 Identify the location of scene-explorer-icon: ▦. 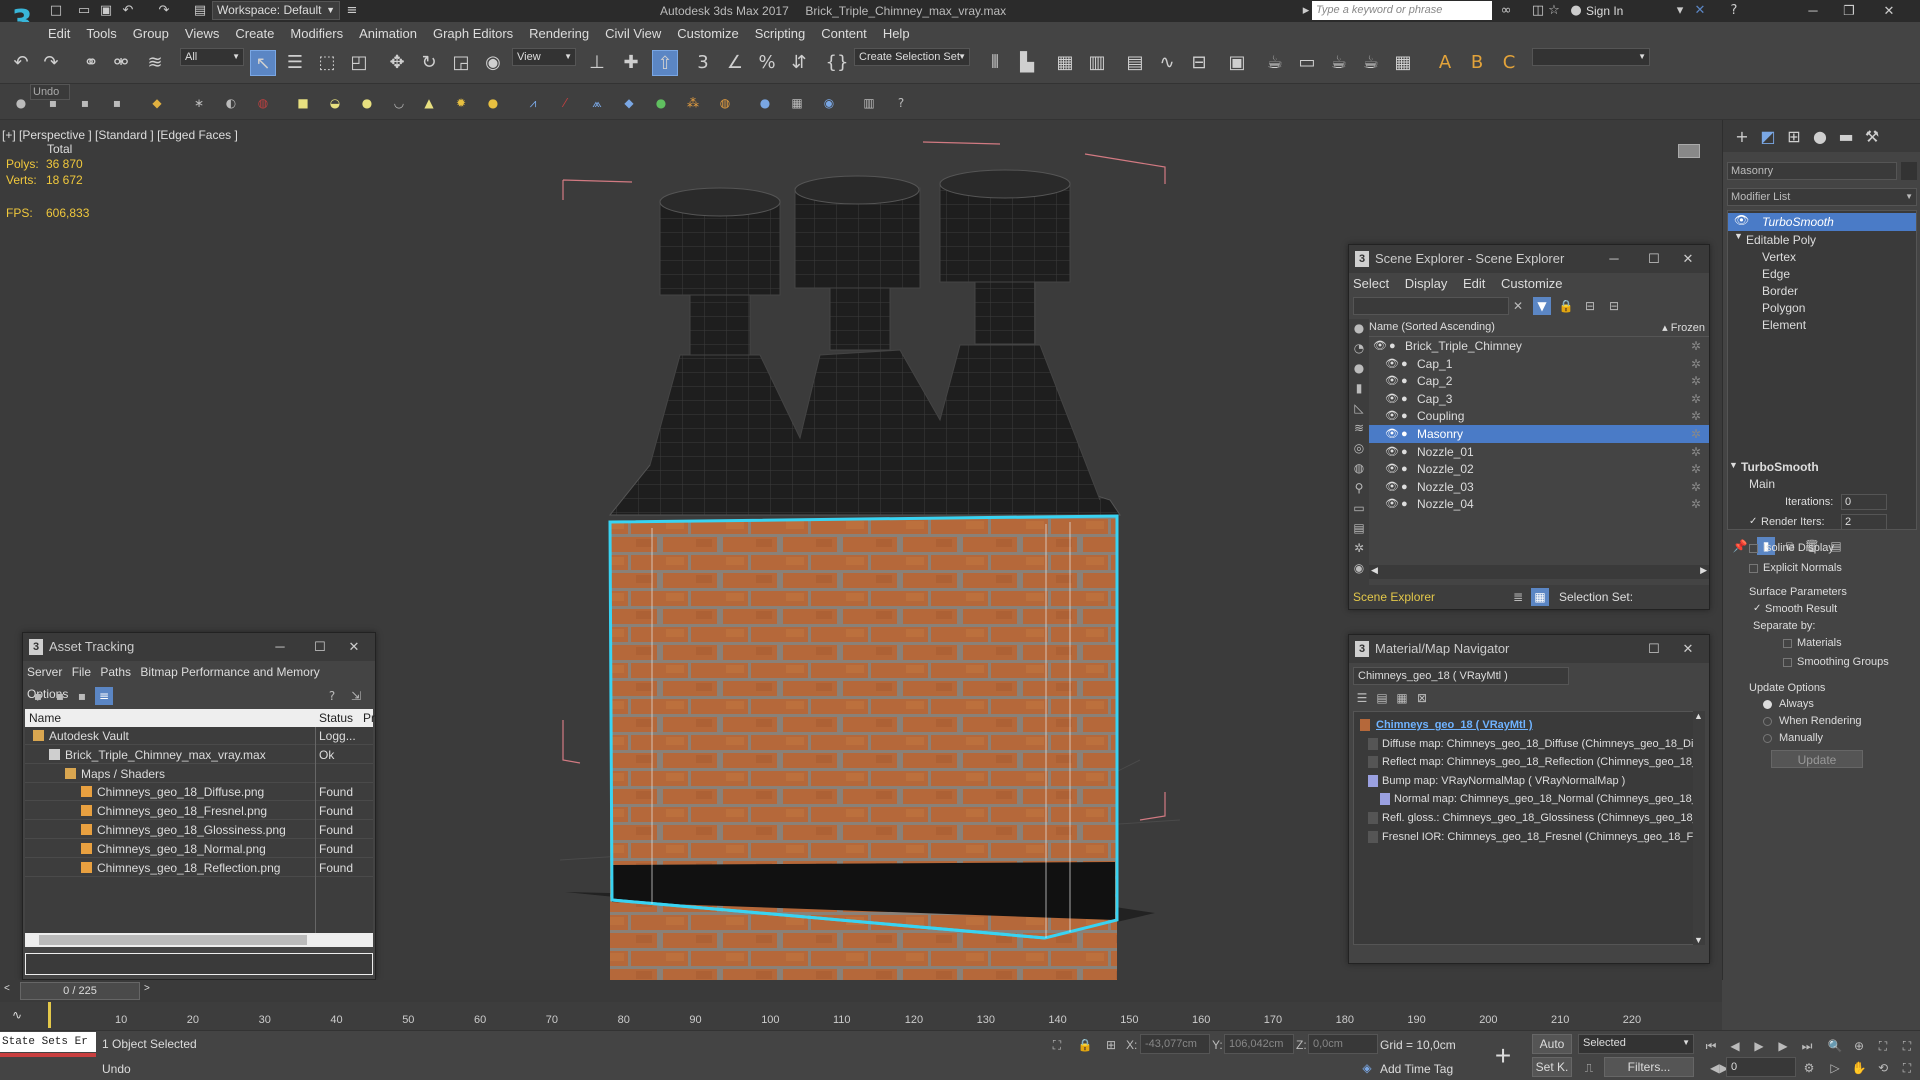
(1065, 63).